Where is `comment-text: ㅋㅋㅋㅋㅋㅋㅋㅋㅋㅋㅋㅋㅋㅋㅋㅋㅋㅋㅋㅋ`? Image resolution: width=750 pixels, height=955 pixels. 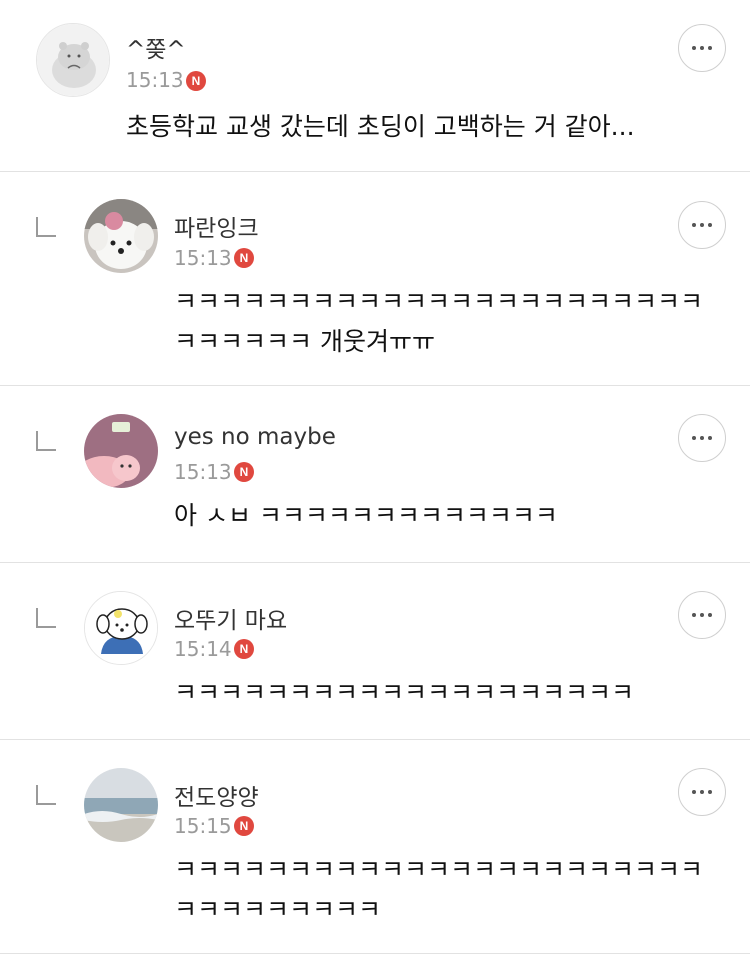 comment-text: ㅋㅋㅋㅋㅋㅋㅋㅋㅋㅋㅋㅋㅋㅋㅋㅋㅋㅋㅋㅋ is located at coordinates (404, 692).